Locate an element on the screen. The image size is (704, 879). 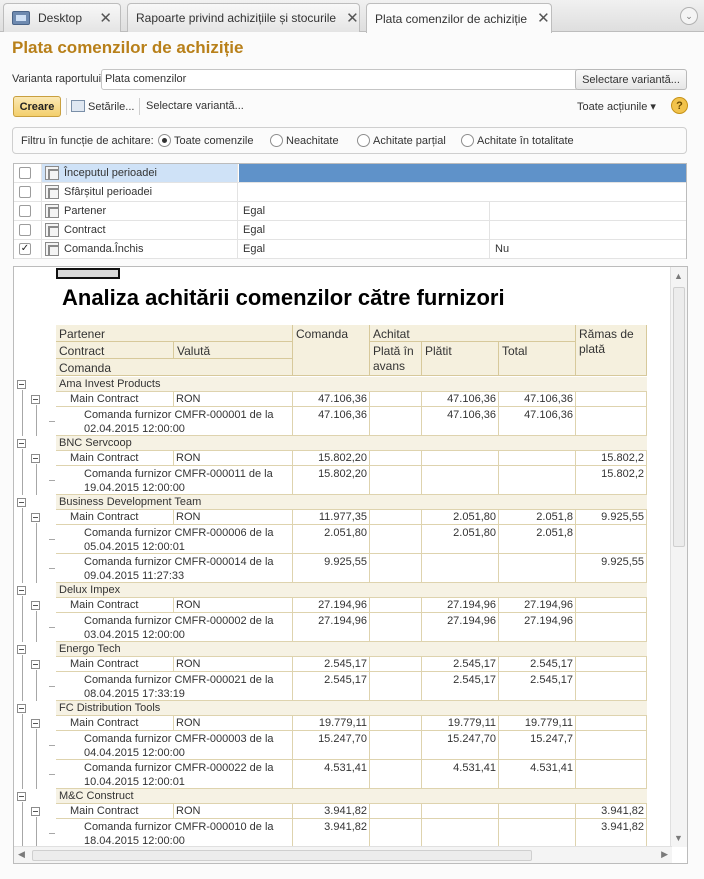
settings-value: Nu is located at coordinates (588, 249).